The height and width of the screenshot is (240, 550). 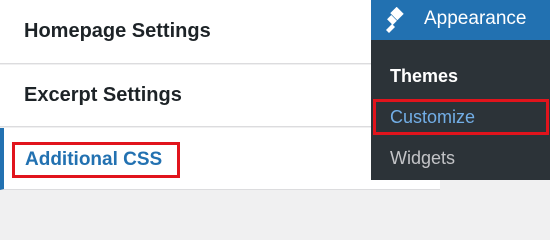 I want to click on additional-css-highlight: Additional CSS, so click(x=96, y=160).